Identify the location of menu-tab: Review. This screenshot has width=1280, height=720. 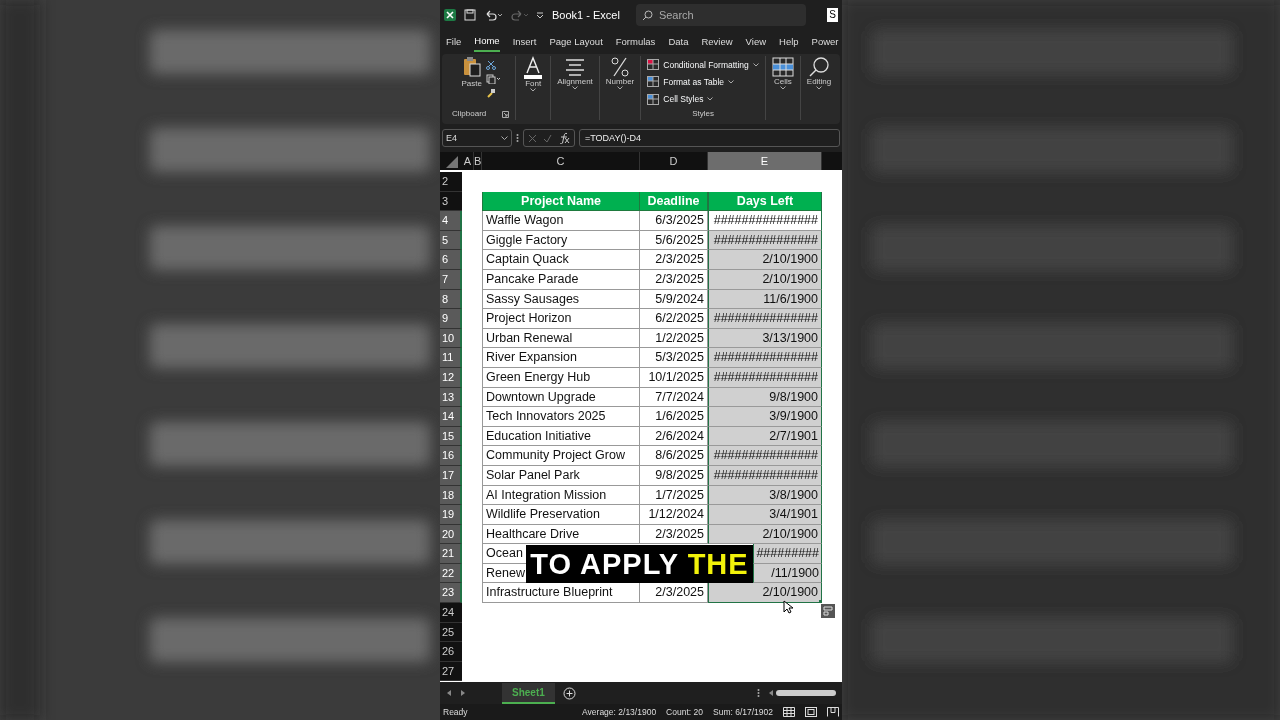
(717, 42).